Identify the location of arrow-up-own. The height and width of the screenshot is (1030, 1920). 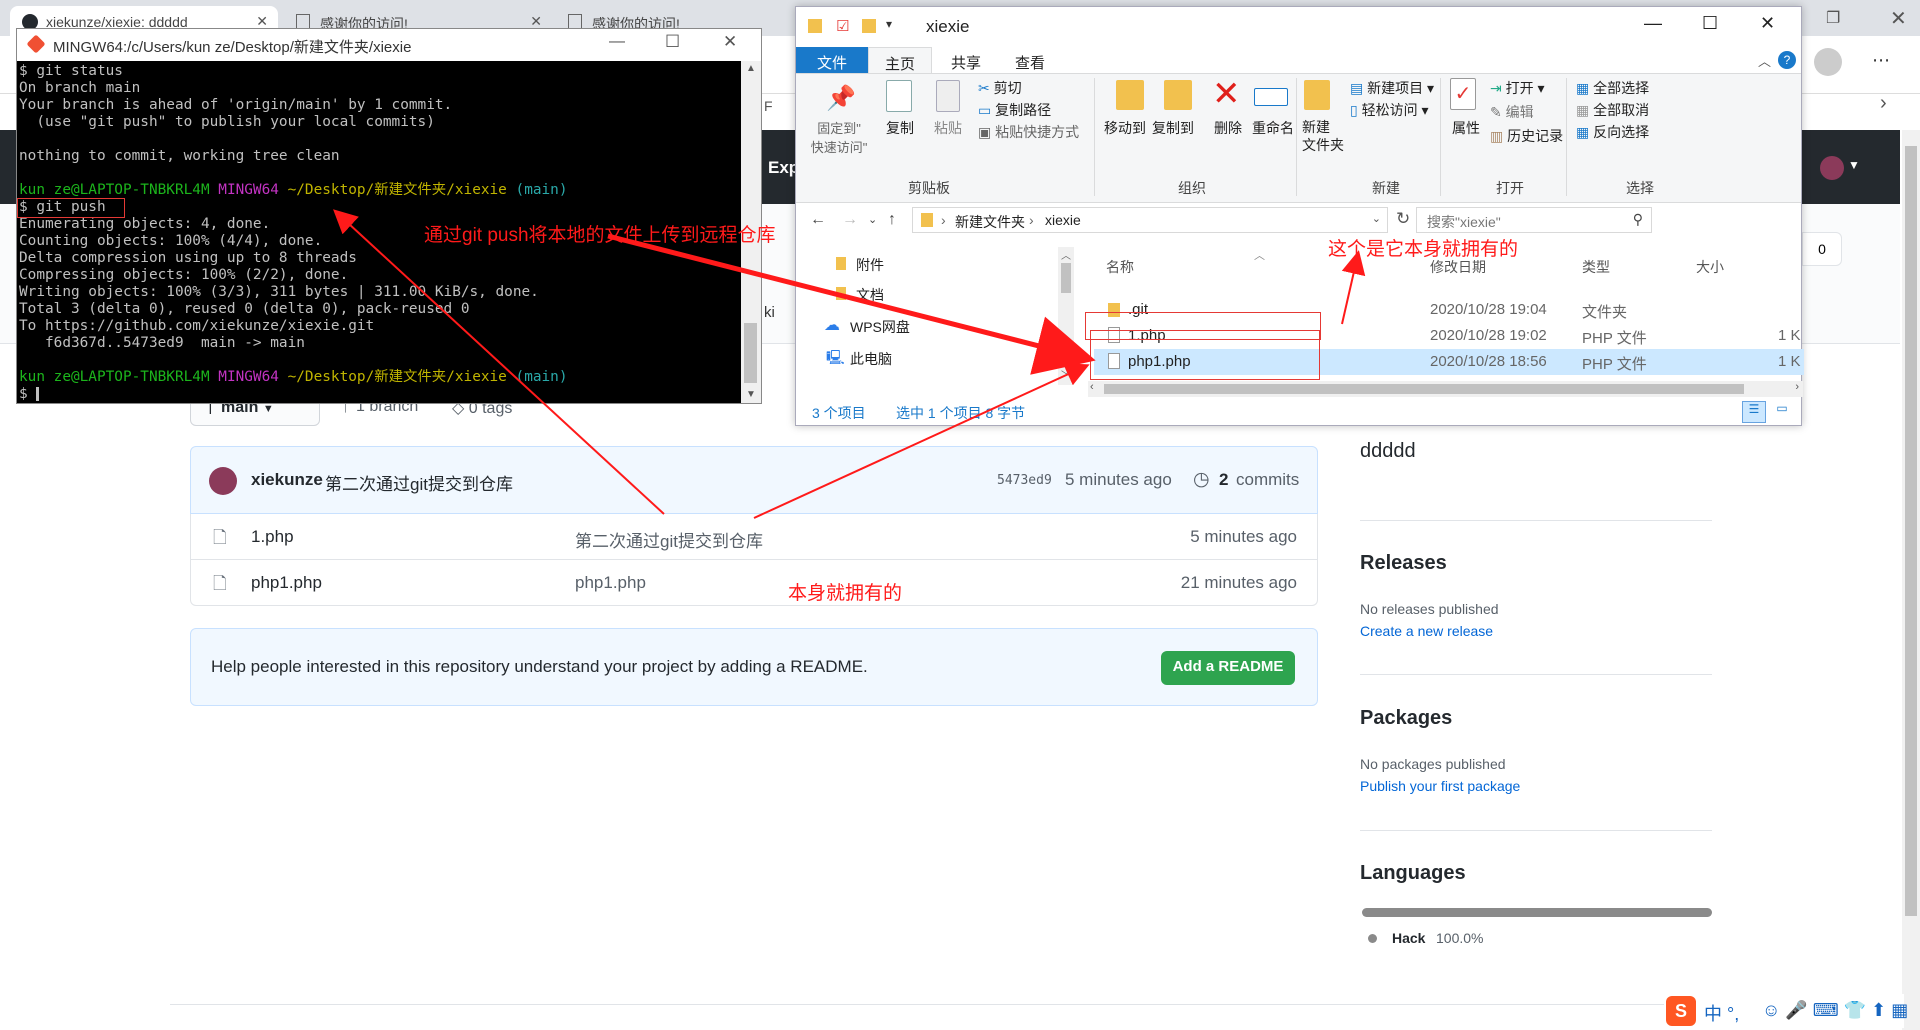
(1353, 287).